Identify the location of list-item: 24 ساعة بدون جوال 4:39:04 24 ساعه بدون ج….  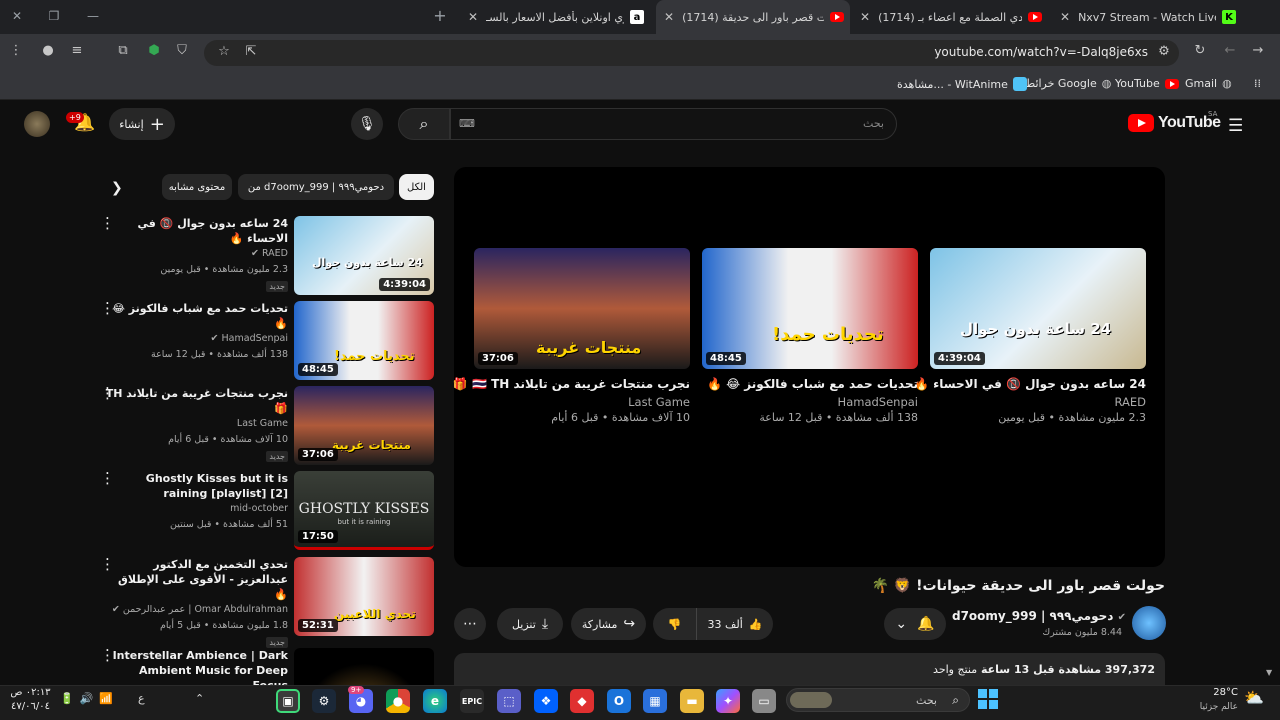
(267, 257).